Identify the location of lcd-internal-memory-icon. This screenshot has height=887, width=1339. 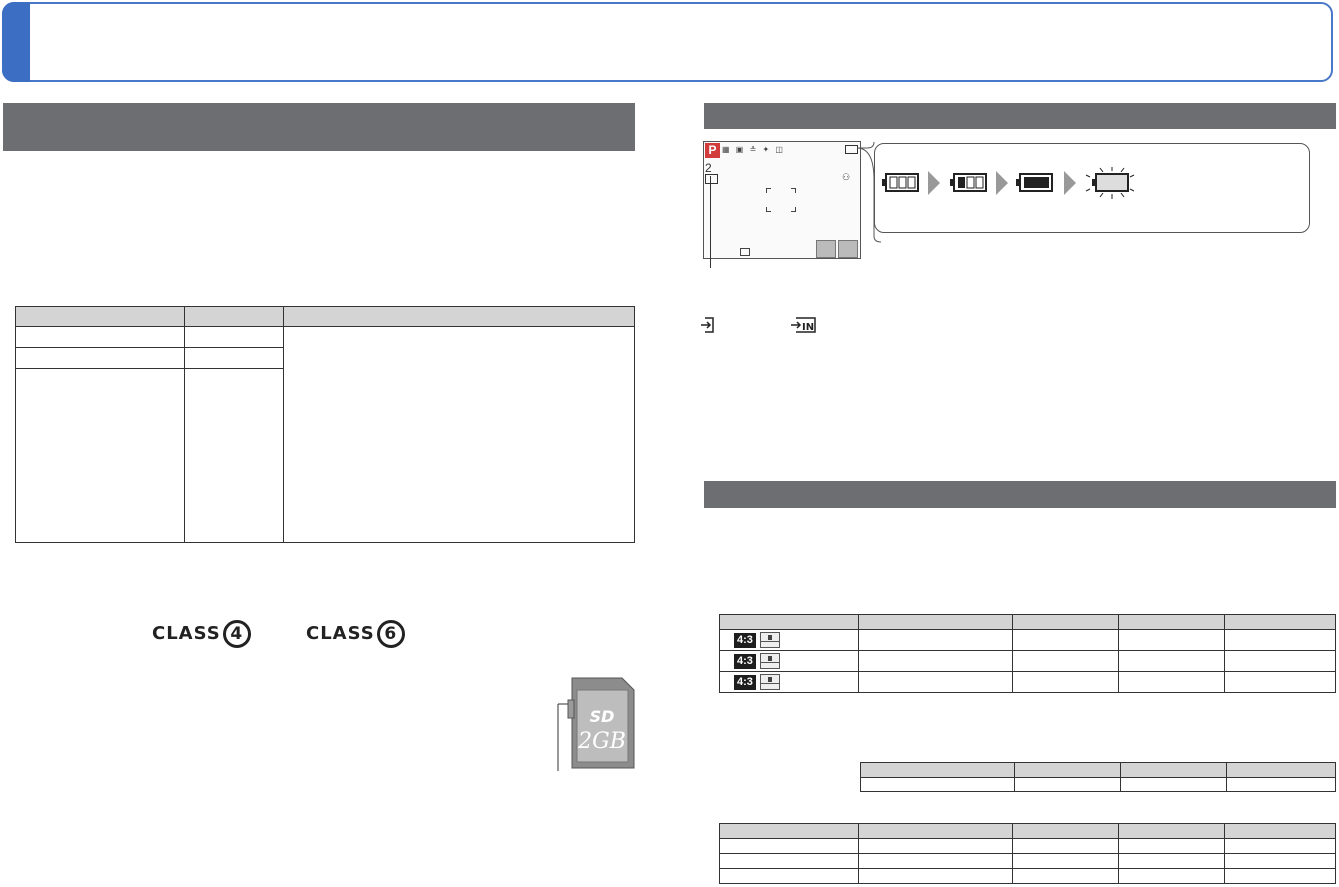
(711, 179).